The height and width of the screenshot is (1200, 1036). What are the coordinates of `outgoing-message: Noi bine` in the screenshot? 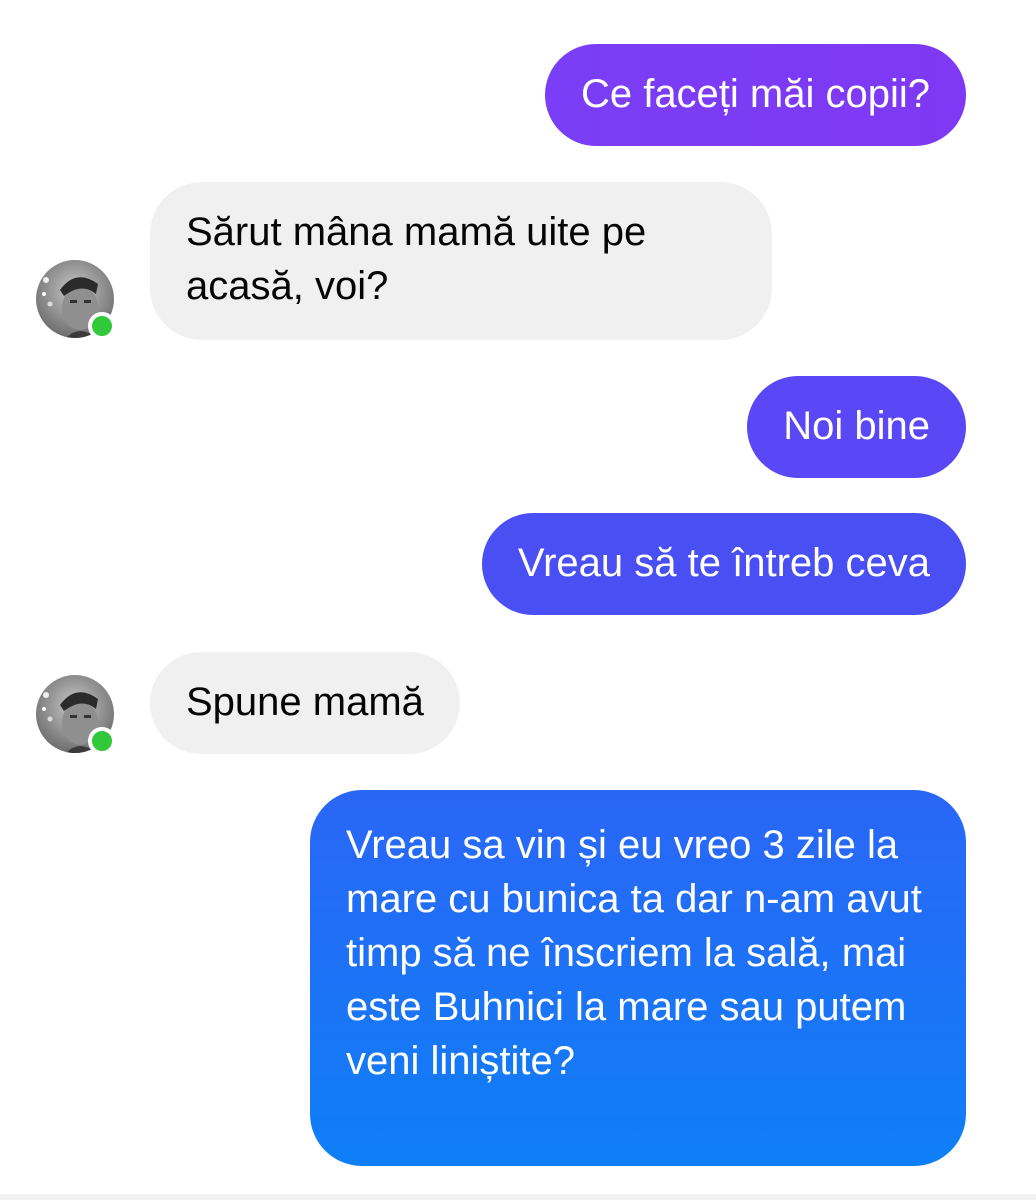 It's located at (856, 427).